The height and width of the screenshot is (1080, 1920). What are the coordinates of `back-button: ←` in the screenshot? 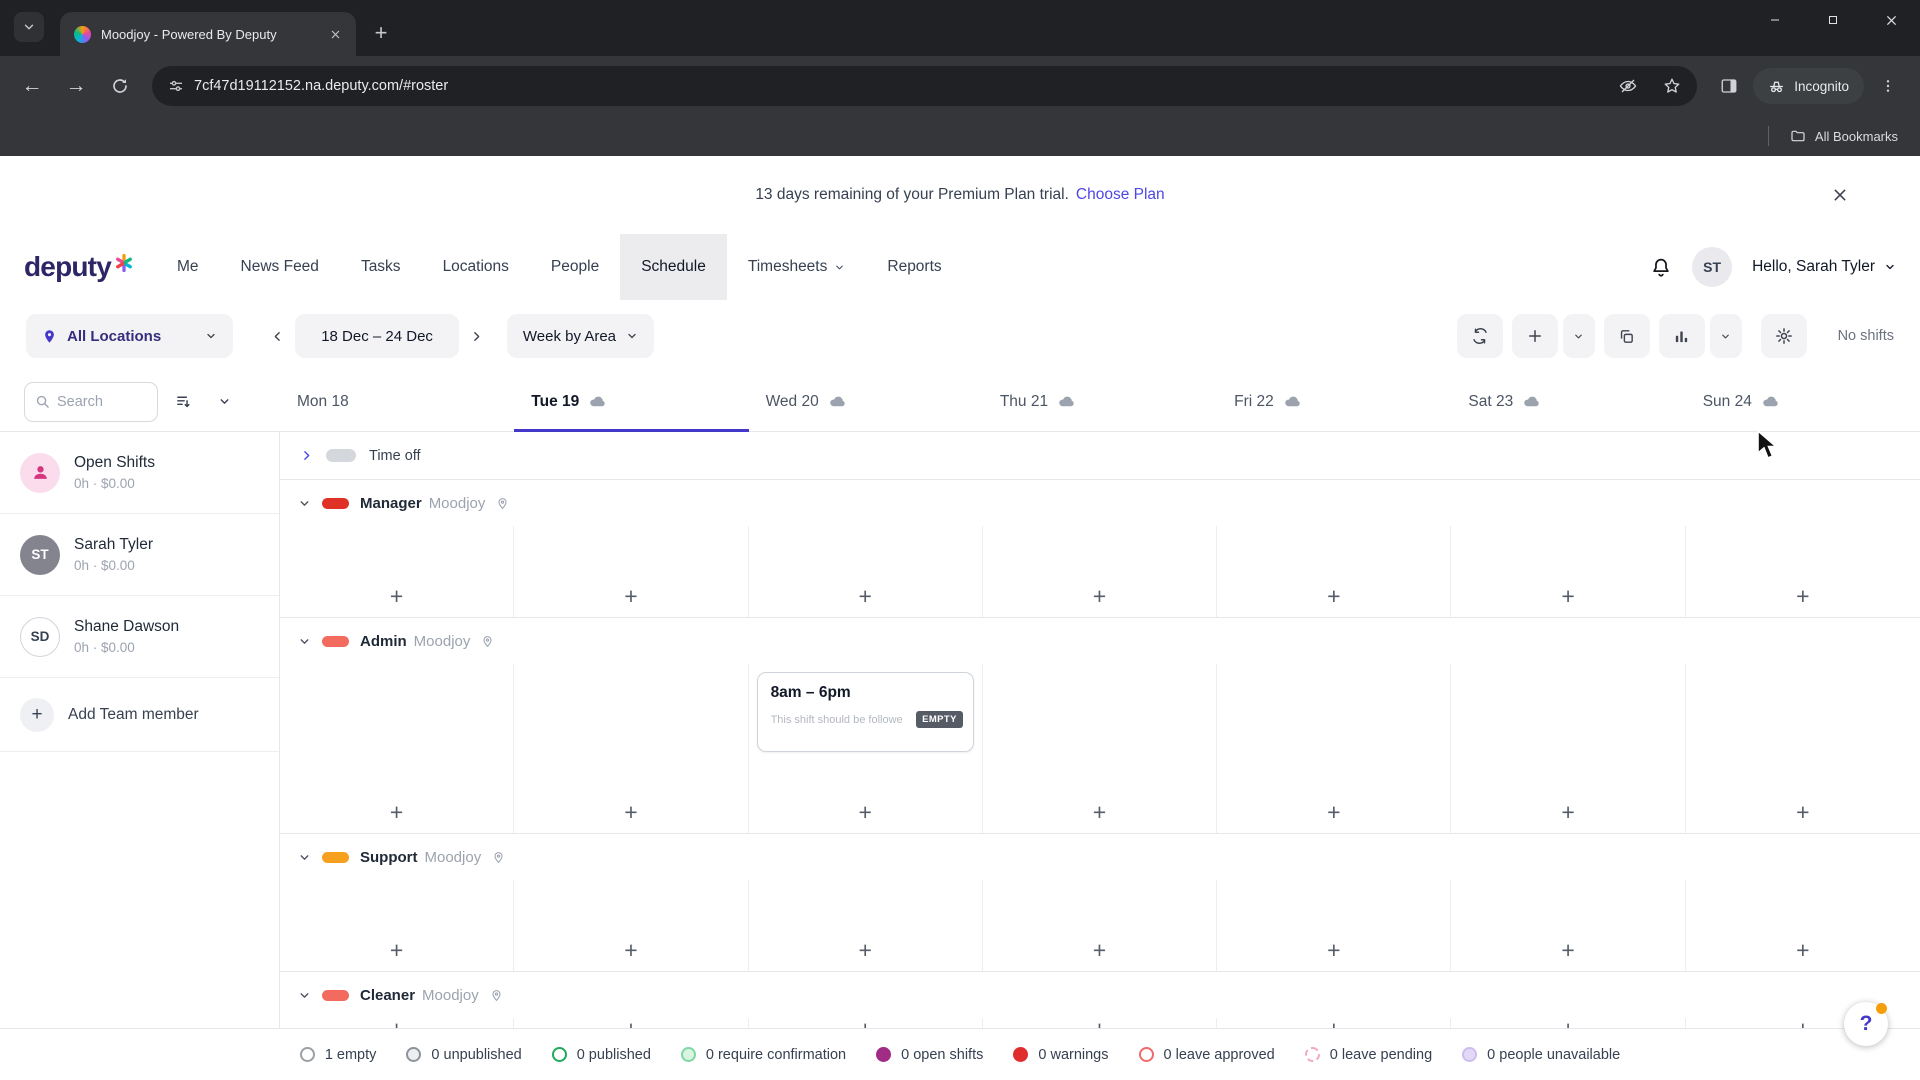 It's located at (32, 86).